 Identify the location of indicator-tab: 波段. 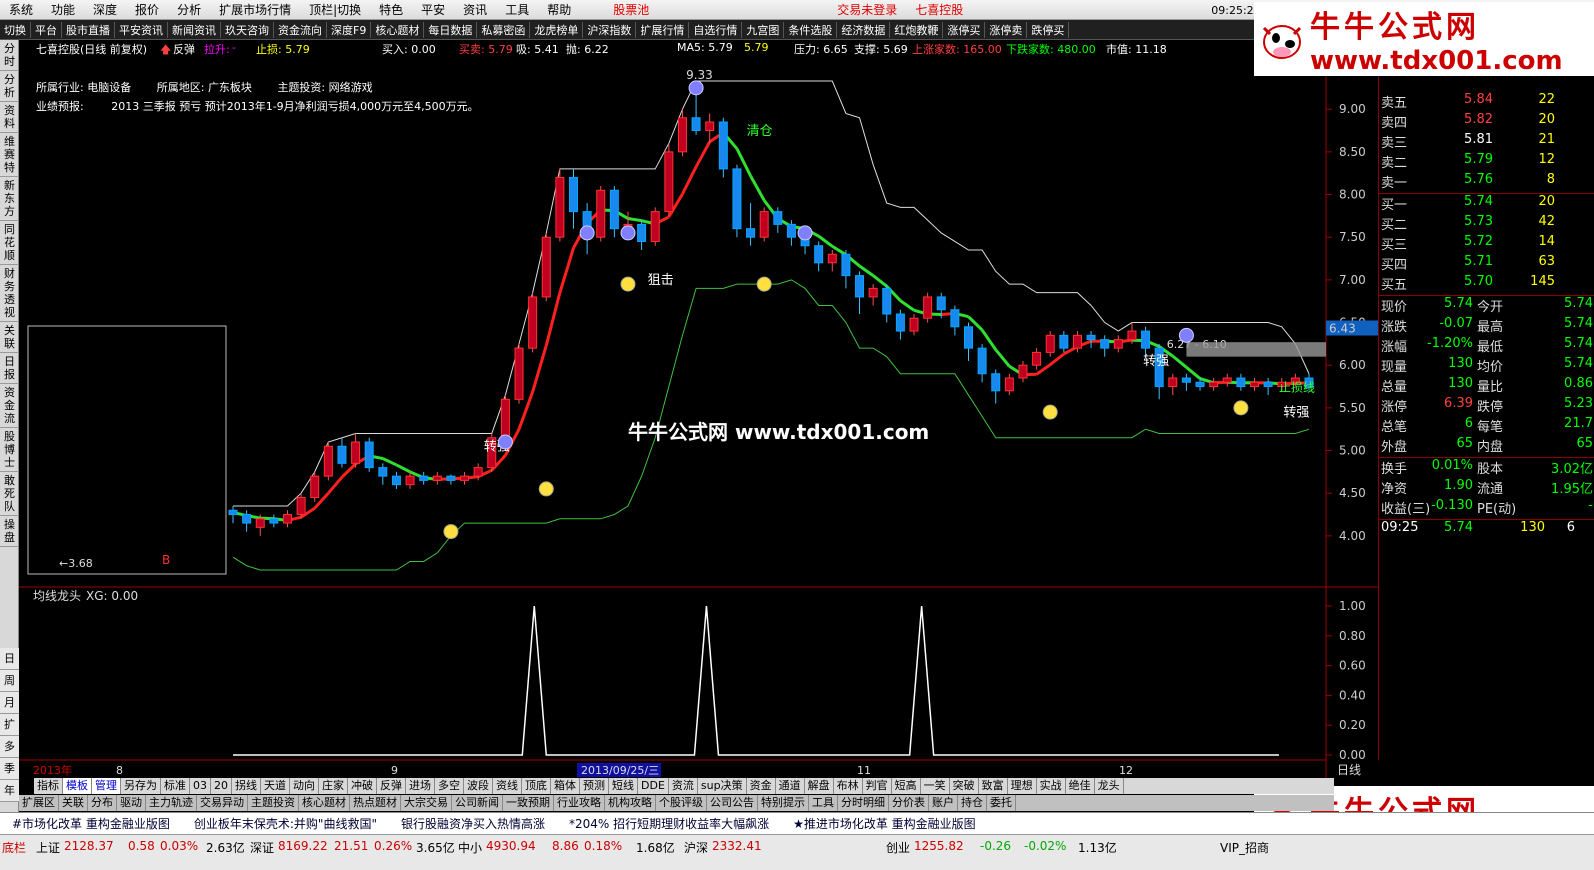
(478, 786).